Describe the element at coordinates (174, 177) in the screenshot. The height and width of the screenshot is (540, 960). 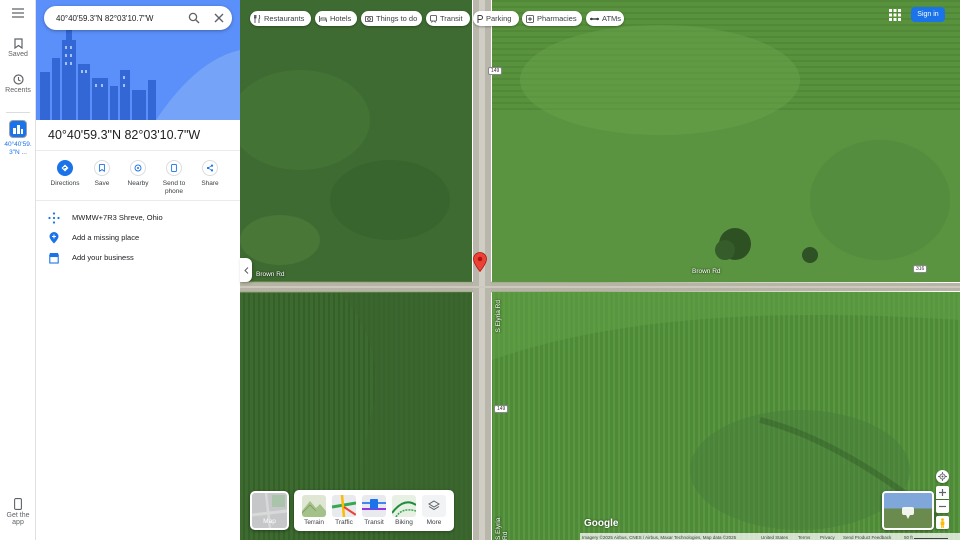
I see `send-to-phone-button: Send to phone` at that location.